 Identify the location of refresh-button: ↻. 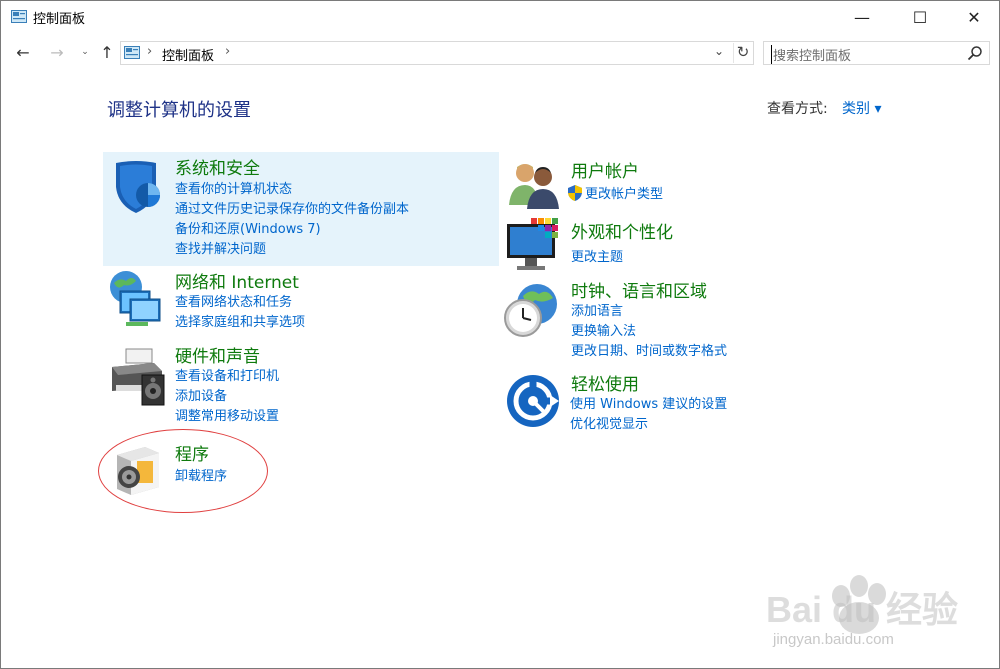
(742, 53).